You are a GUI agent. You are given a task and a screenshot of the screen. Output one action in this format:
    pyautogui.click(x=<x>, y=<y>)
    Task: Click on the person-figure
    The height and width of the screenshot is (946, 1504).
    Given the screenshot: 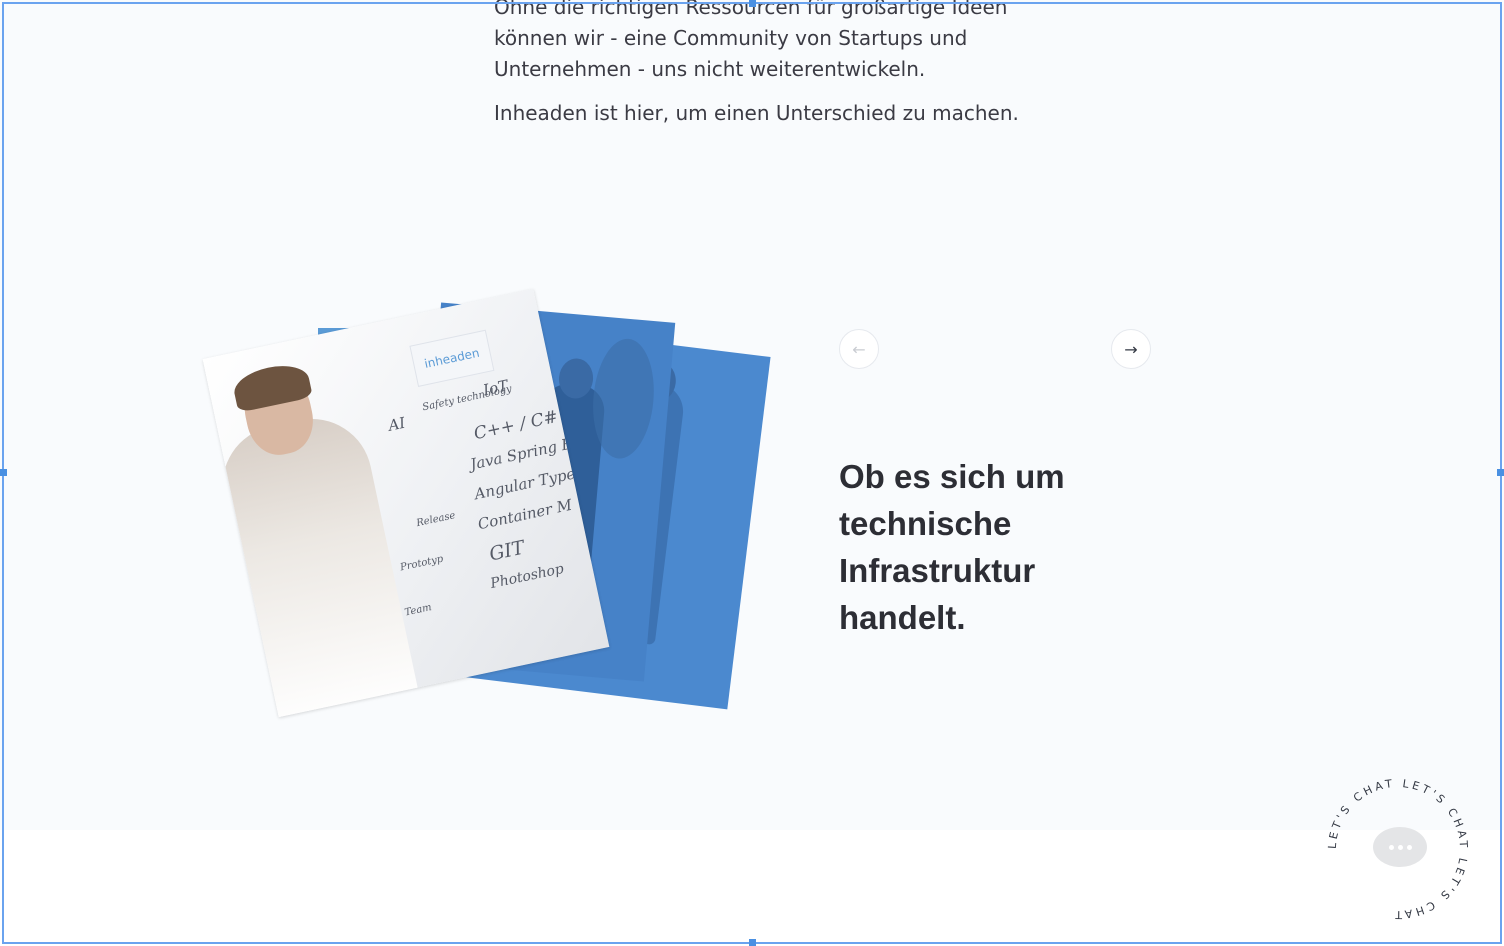 What is the action you would take?
    pyautogui.click(x=316, y=562)
    